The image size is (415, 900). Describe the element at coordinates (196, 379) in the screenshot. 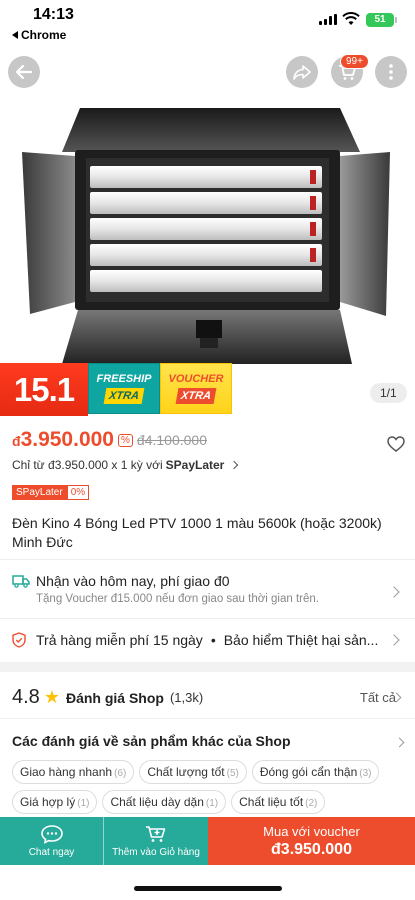

I see `voucher-label: VOUCHER` at that location.